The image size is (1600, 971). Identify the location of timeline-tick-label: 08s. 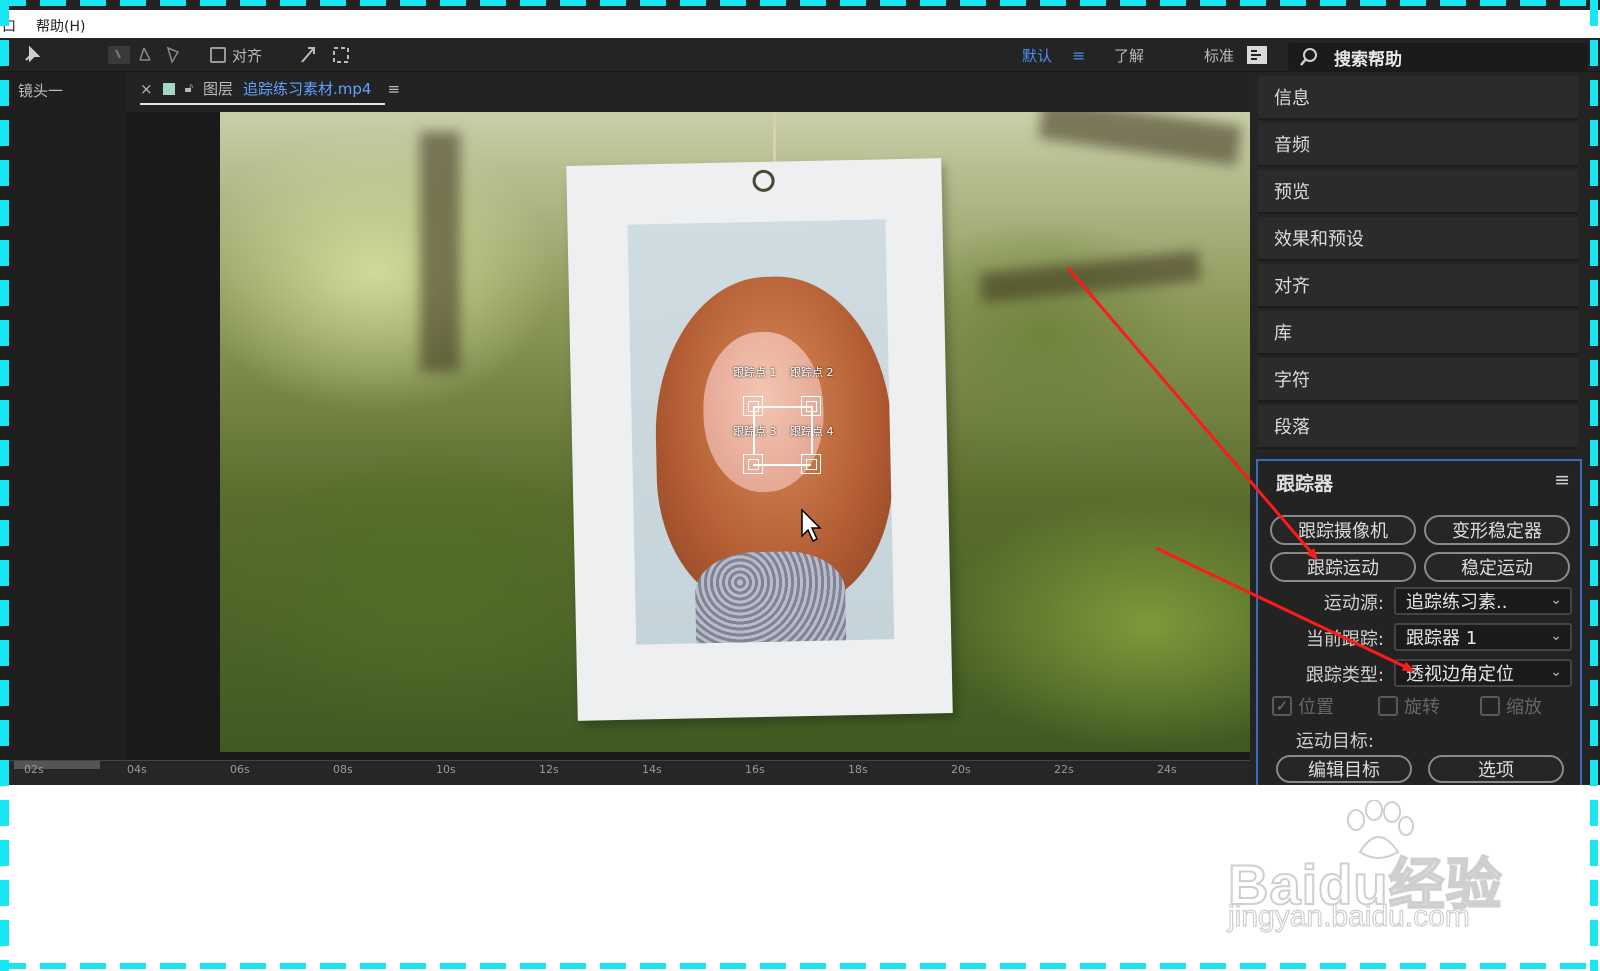
(343, 769).